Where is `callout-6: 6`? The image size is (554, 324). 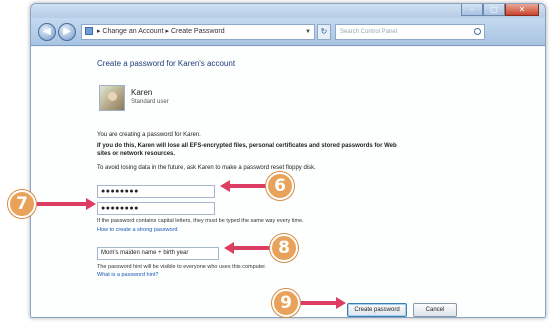
callout-6: 6 is located at coordinates (280, 186).